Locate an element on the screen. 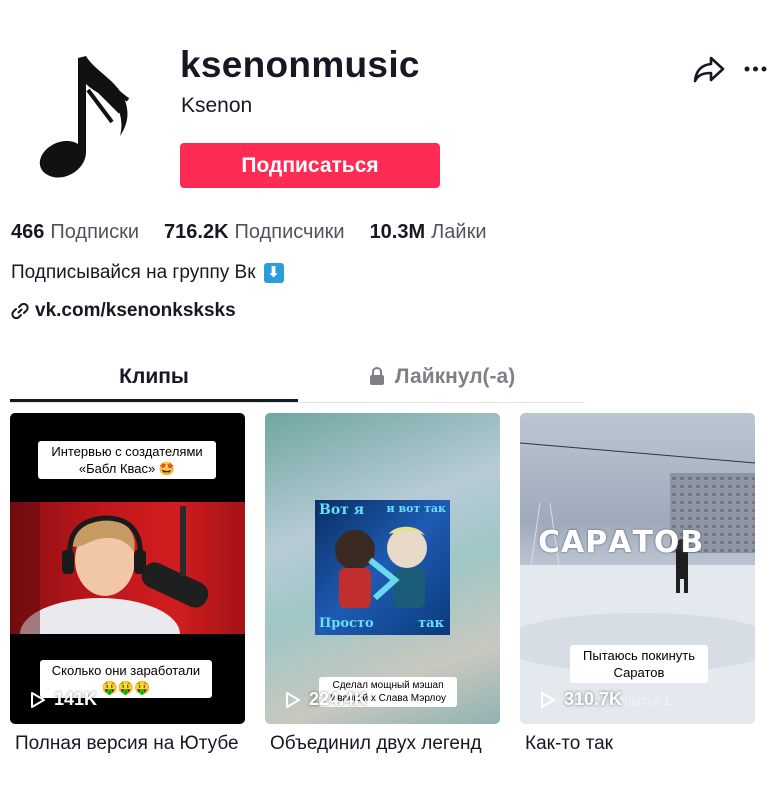 This screenshot has height=787, width=767. tab-liked: Лайкнул(-а) is located at coordinates (442, 377).